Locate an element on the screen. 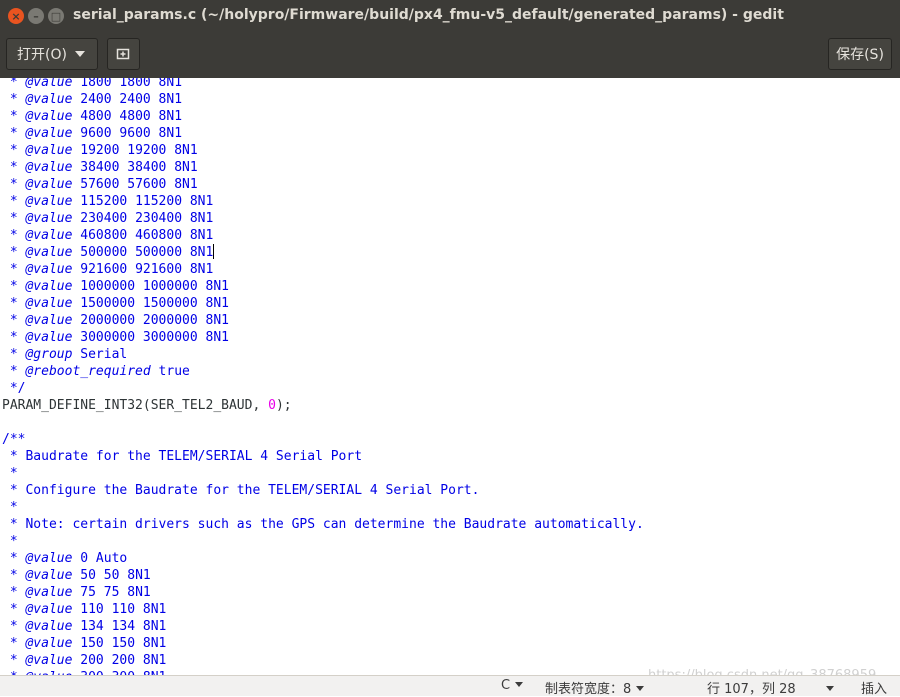  new-tab-icon is located at coordinates (122, 54).